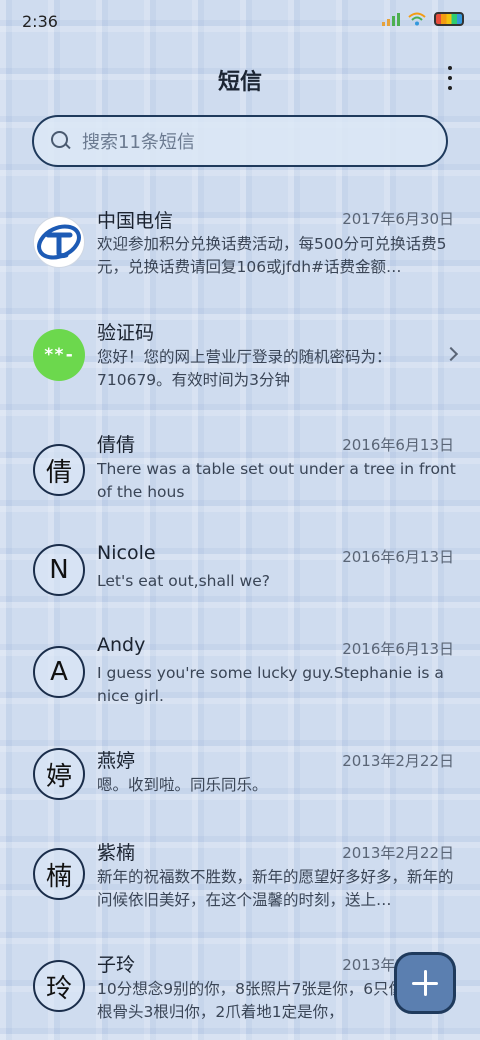 This screenshot has height=1040, width=480. Describe the element at coordinates (59, 355) in the screenshot. I see `avatar: **-` at that location.